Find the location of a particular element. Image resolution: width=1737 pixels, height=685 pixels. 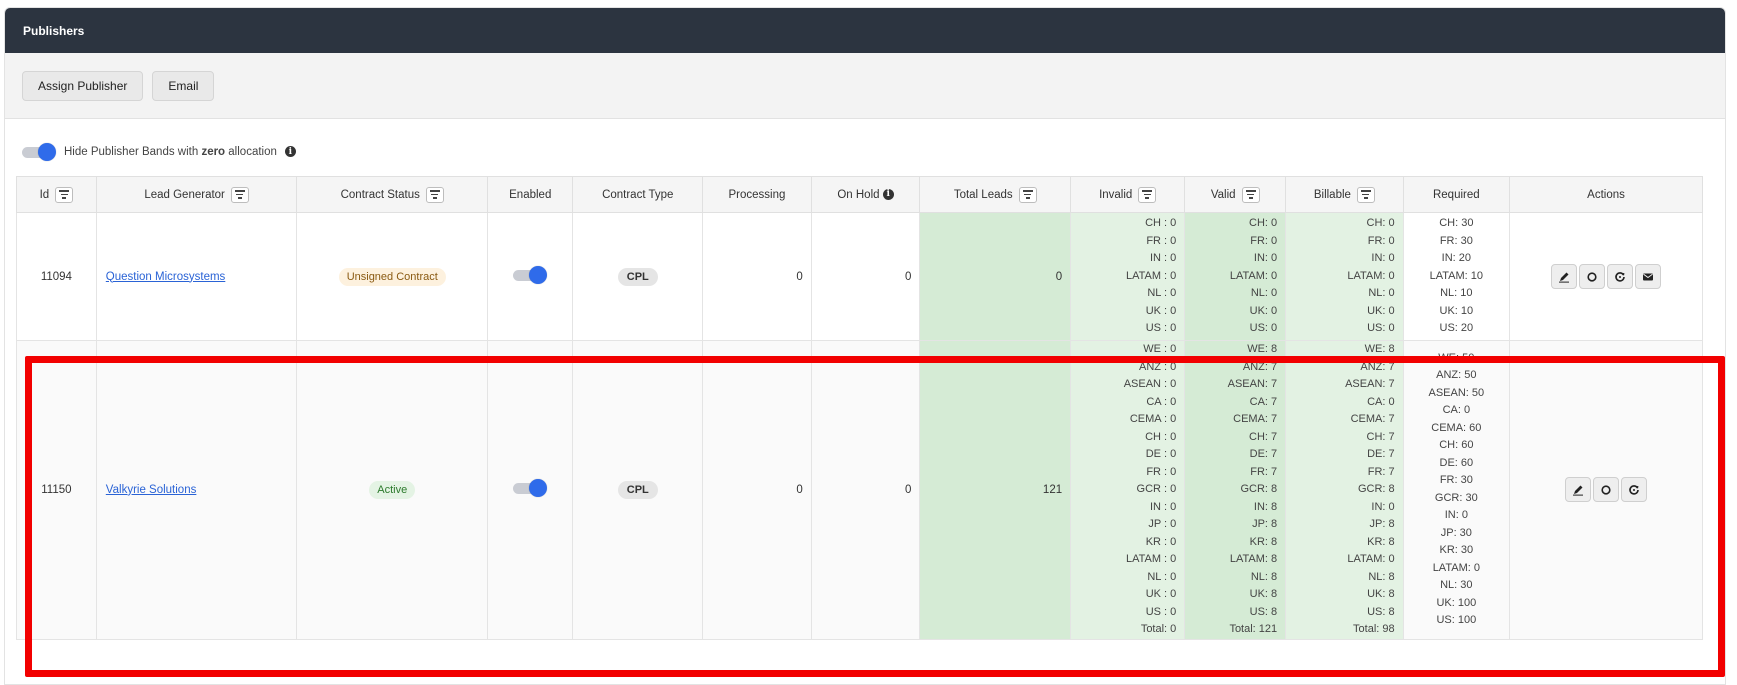

col-id: Id is located at coordinates (56, 194).